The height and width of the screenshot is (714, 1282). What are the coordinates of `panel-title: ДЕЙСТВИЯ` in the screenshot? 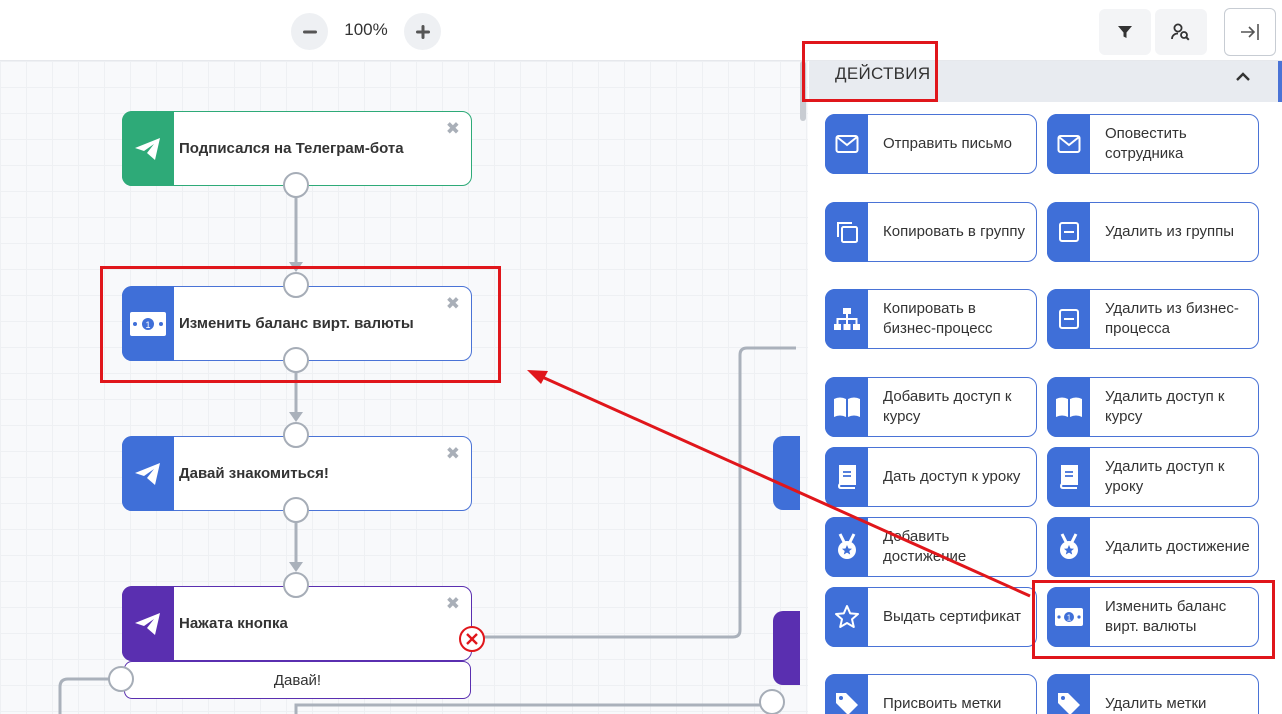 It's located at (883, 73).